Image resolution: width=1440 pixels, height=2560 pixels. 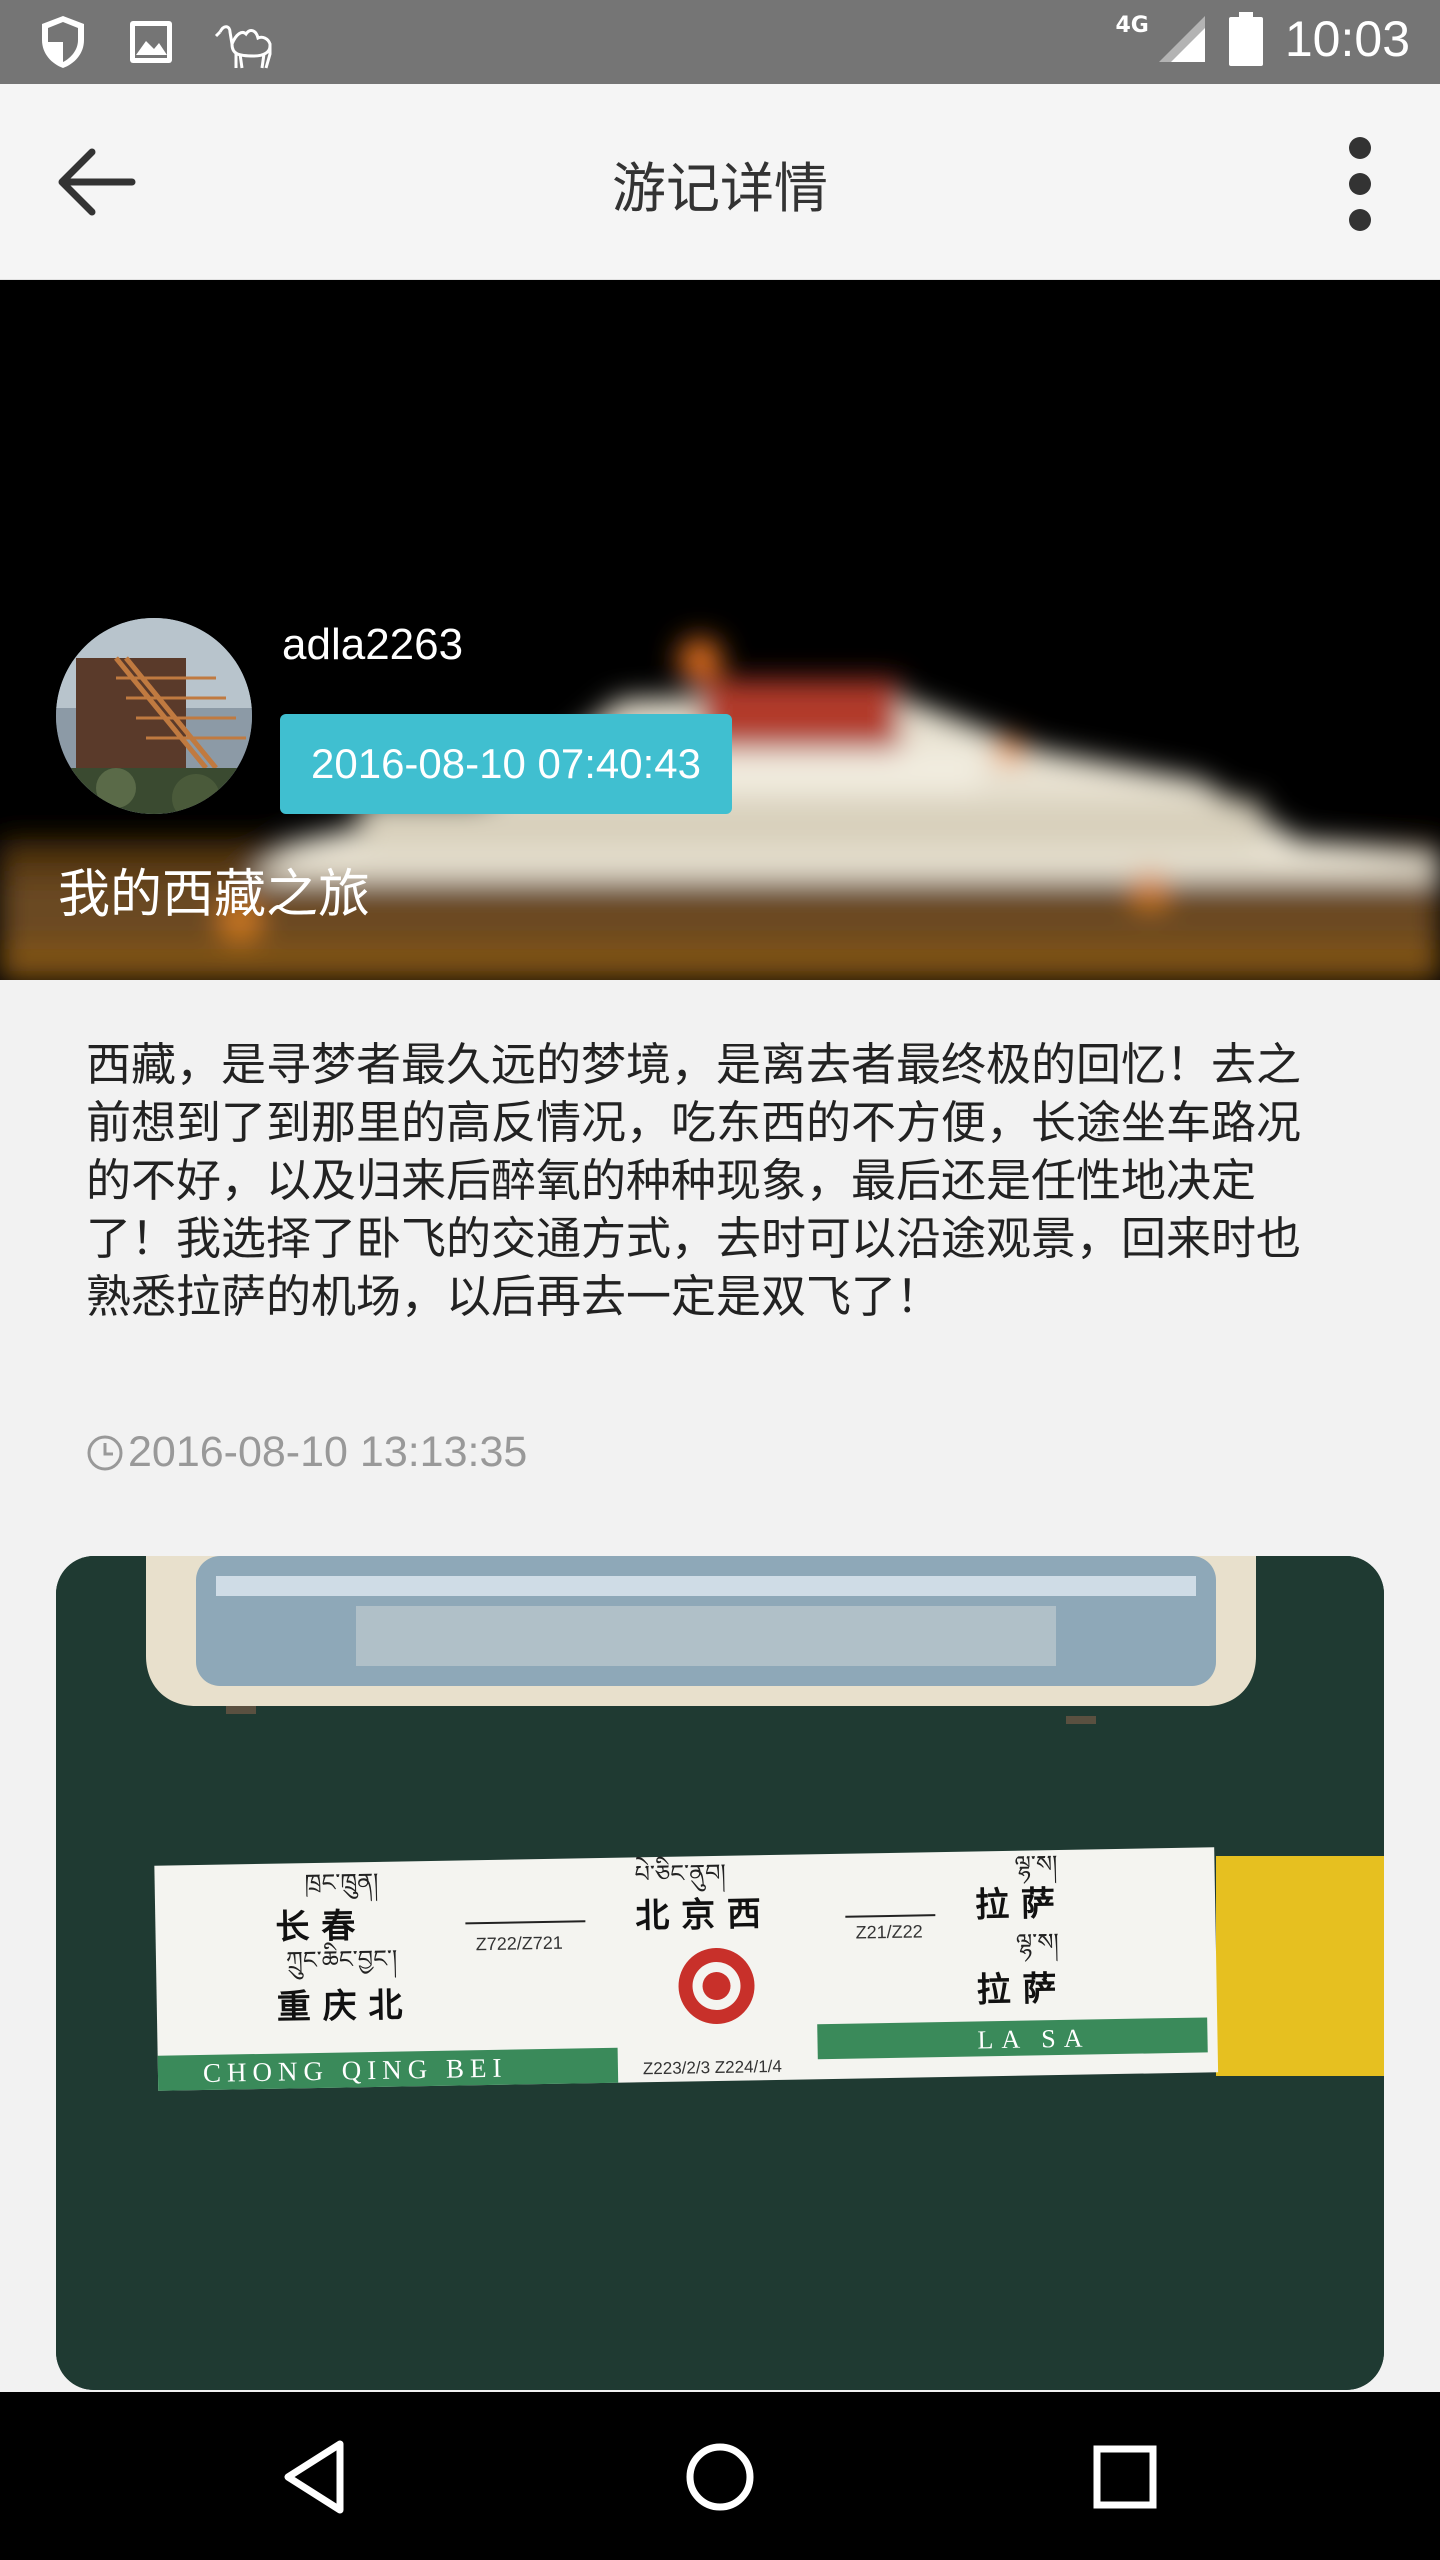 I want to click on username: adla2263, so click(x=372, y=645).